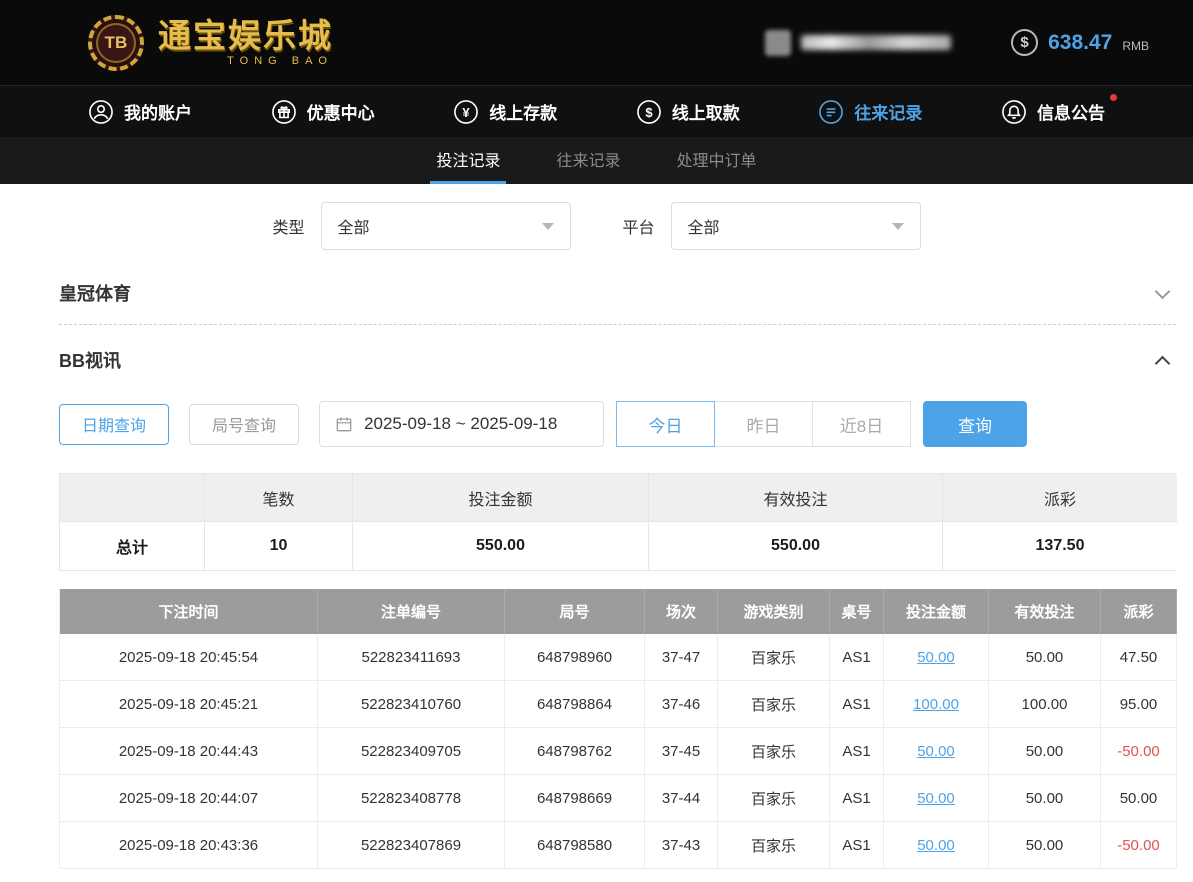  I want to click on yesterday-button: 昨日, so click(764, 424).